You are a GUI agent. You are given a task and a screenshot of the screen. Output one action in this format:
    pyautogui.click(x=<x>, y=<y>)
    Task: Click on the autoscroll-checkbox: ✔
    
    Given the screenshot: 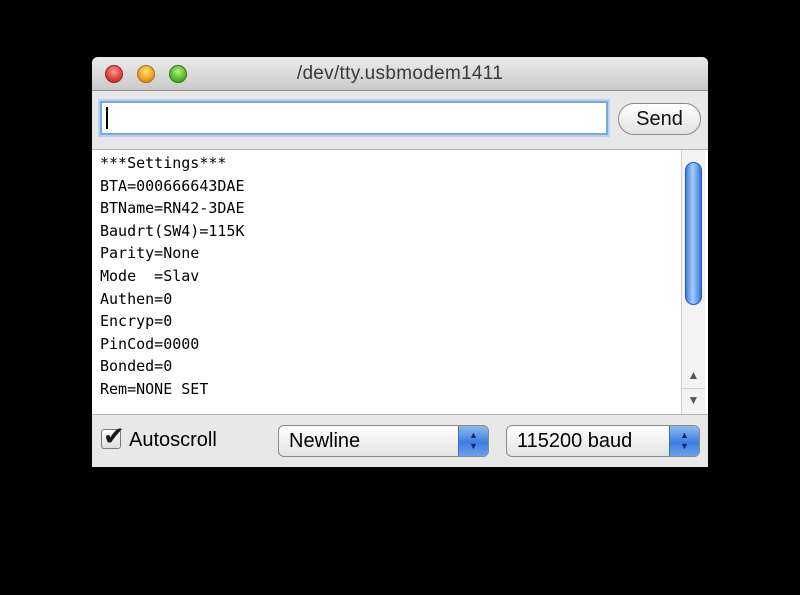 What is the action you would take?
    pyautogui.click(x=113, y=436)
    